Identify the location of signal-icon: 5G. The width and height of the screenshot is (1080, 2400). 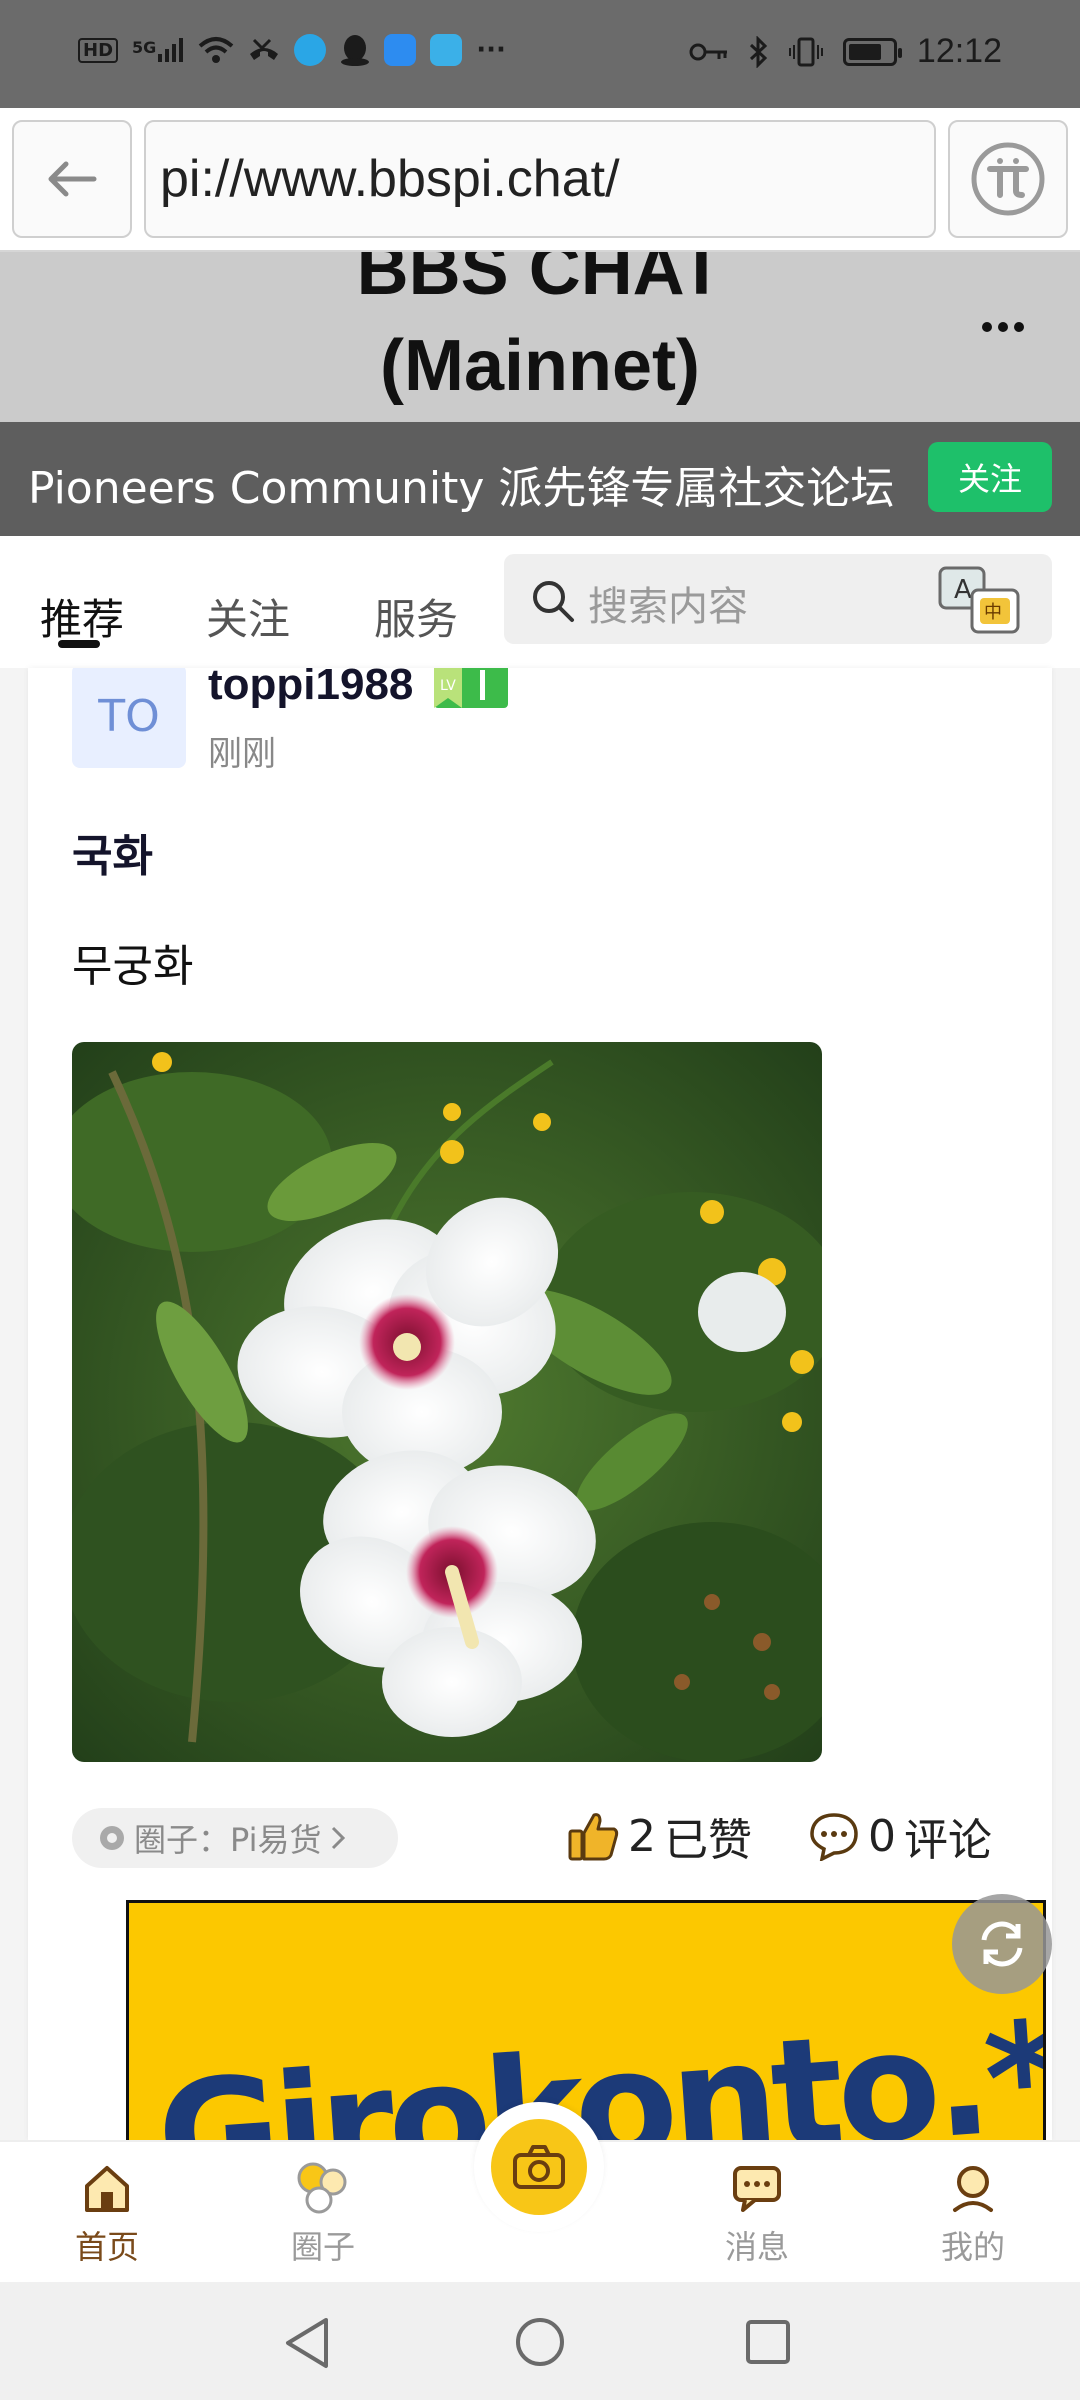
(158, 50).